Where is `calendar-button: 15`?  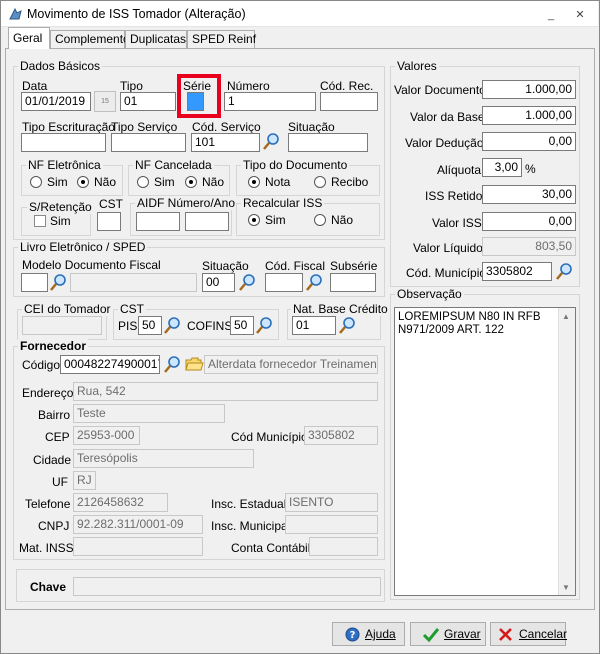 calendar-button: 15 is located at coordinates (105, 101).